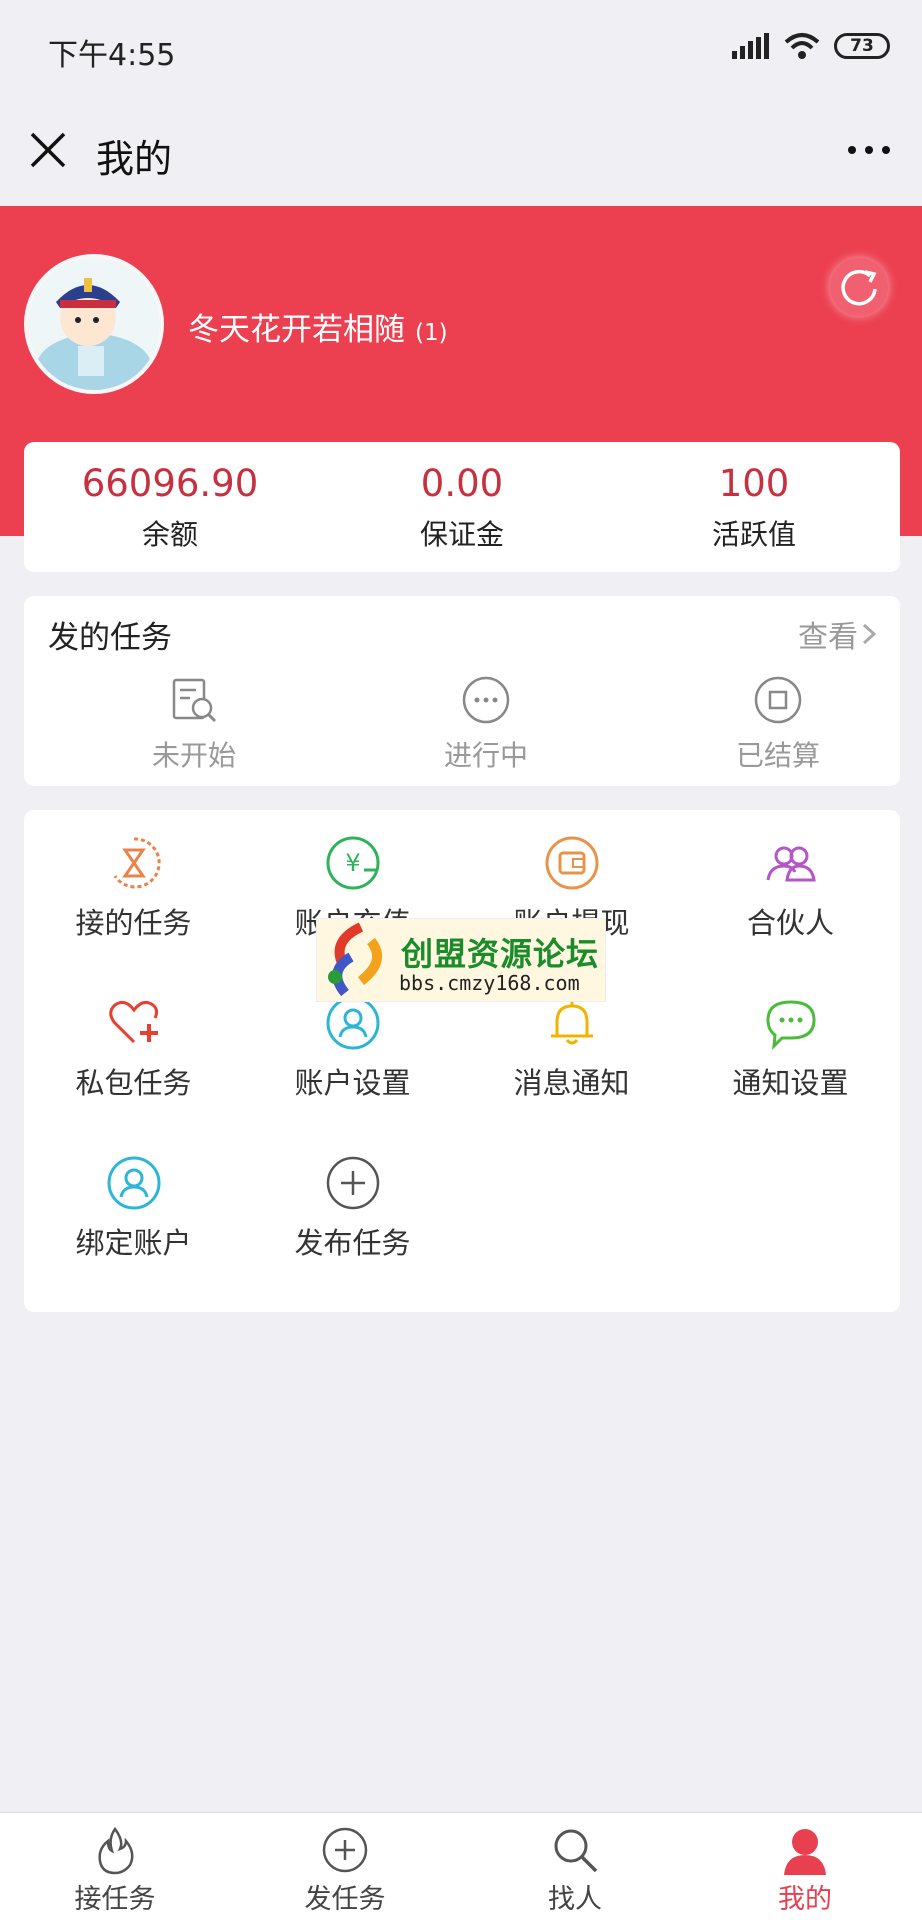 The width and height of the screenshot is (922, 1920). I want to click on users-icon, so click(791, 864).